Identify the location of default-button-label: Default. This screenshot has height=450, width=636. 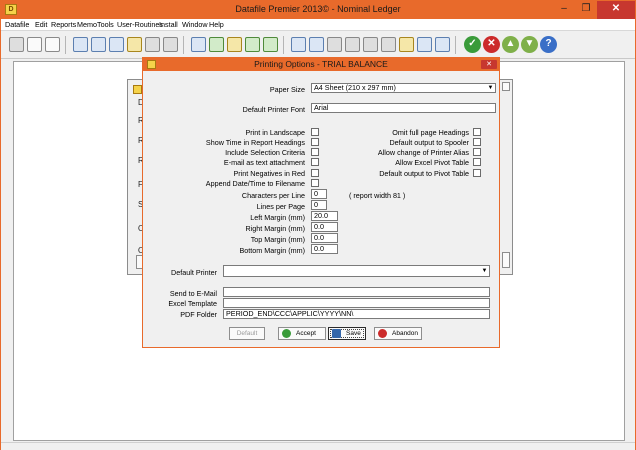
(247, 333).